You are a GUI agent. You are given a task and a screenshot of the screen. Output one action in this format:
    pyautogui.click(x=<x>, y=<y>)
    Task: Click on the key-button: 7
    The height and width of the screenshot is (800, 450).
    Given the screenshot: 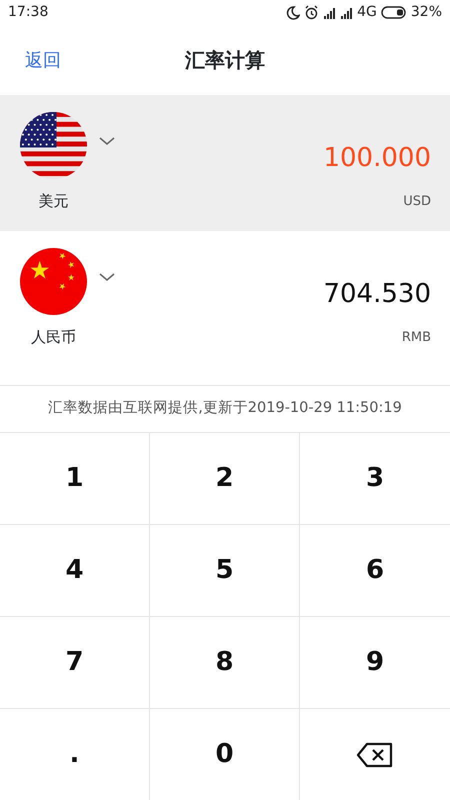 What is the action you would take?
    pyautogui.click(x=75, y=663)
    